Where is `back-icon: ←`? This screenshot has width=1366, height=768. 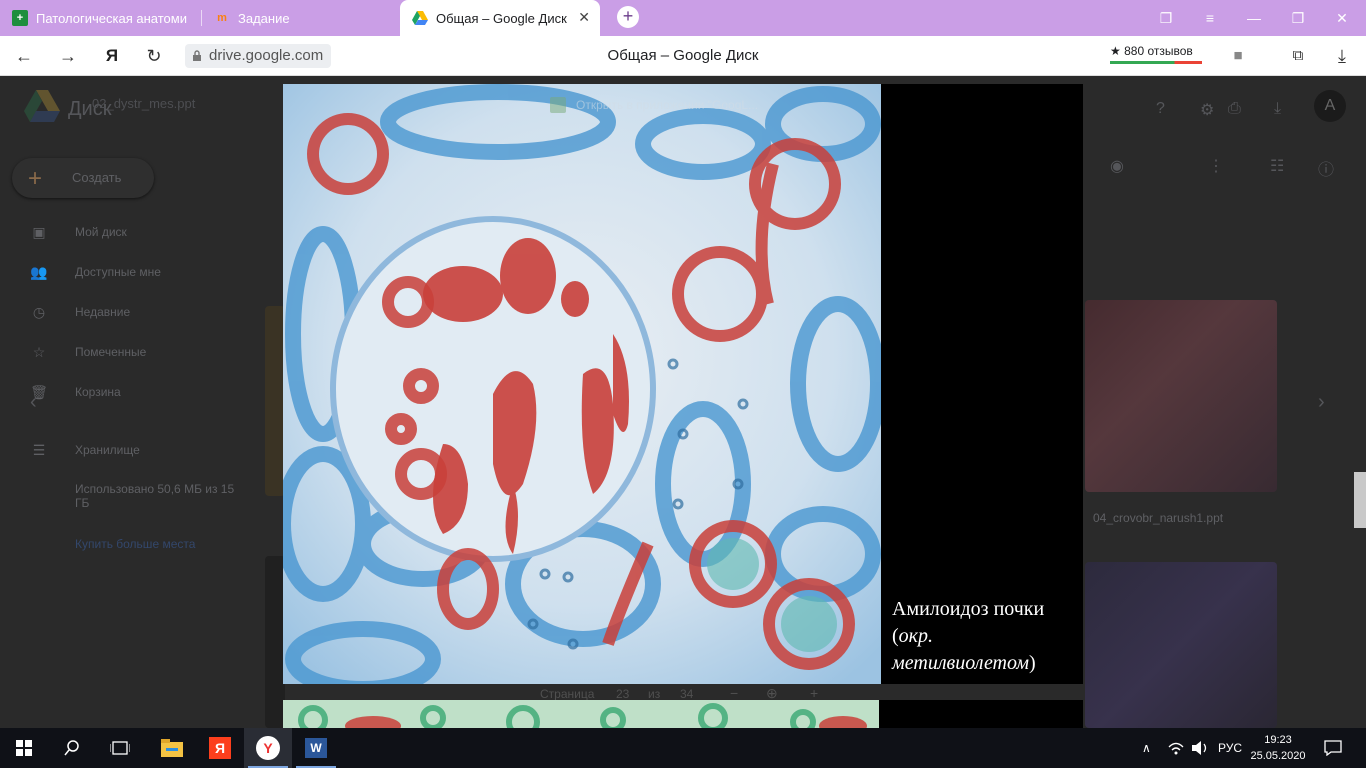
back-icon: ← is located at coordinates (24, 56).